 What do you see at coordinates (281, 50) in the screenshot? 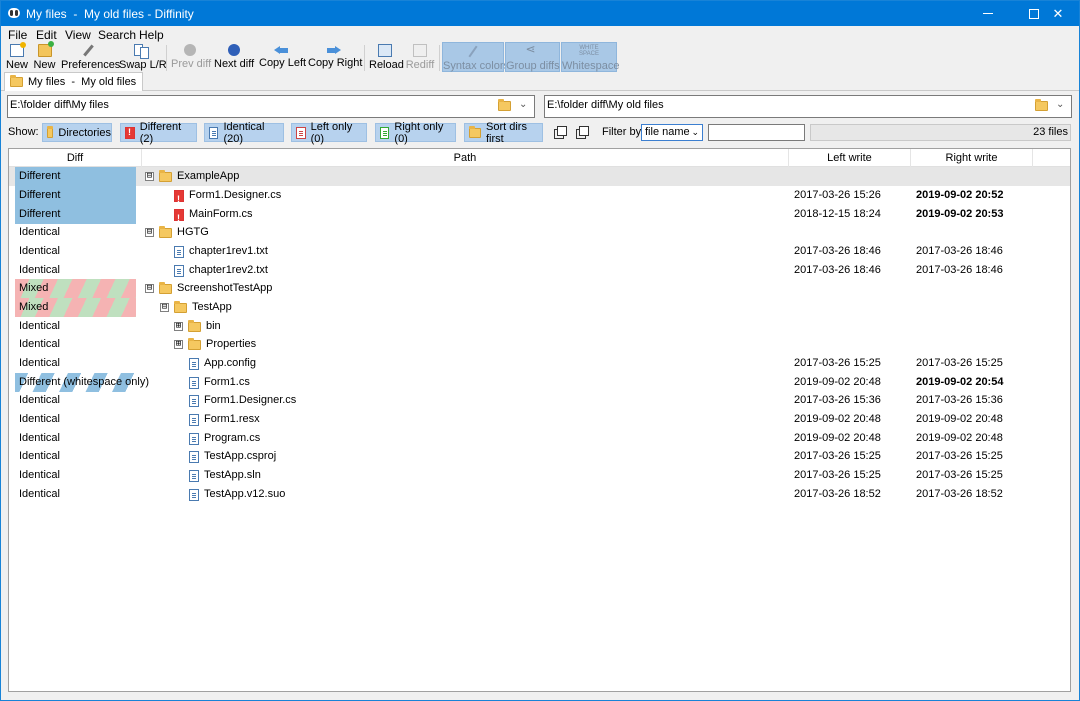
I see `arrow-left-icon` at bounding box center [281, 50].